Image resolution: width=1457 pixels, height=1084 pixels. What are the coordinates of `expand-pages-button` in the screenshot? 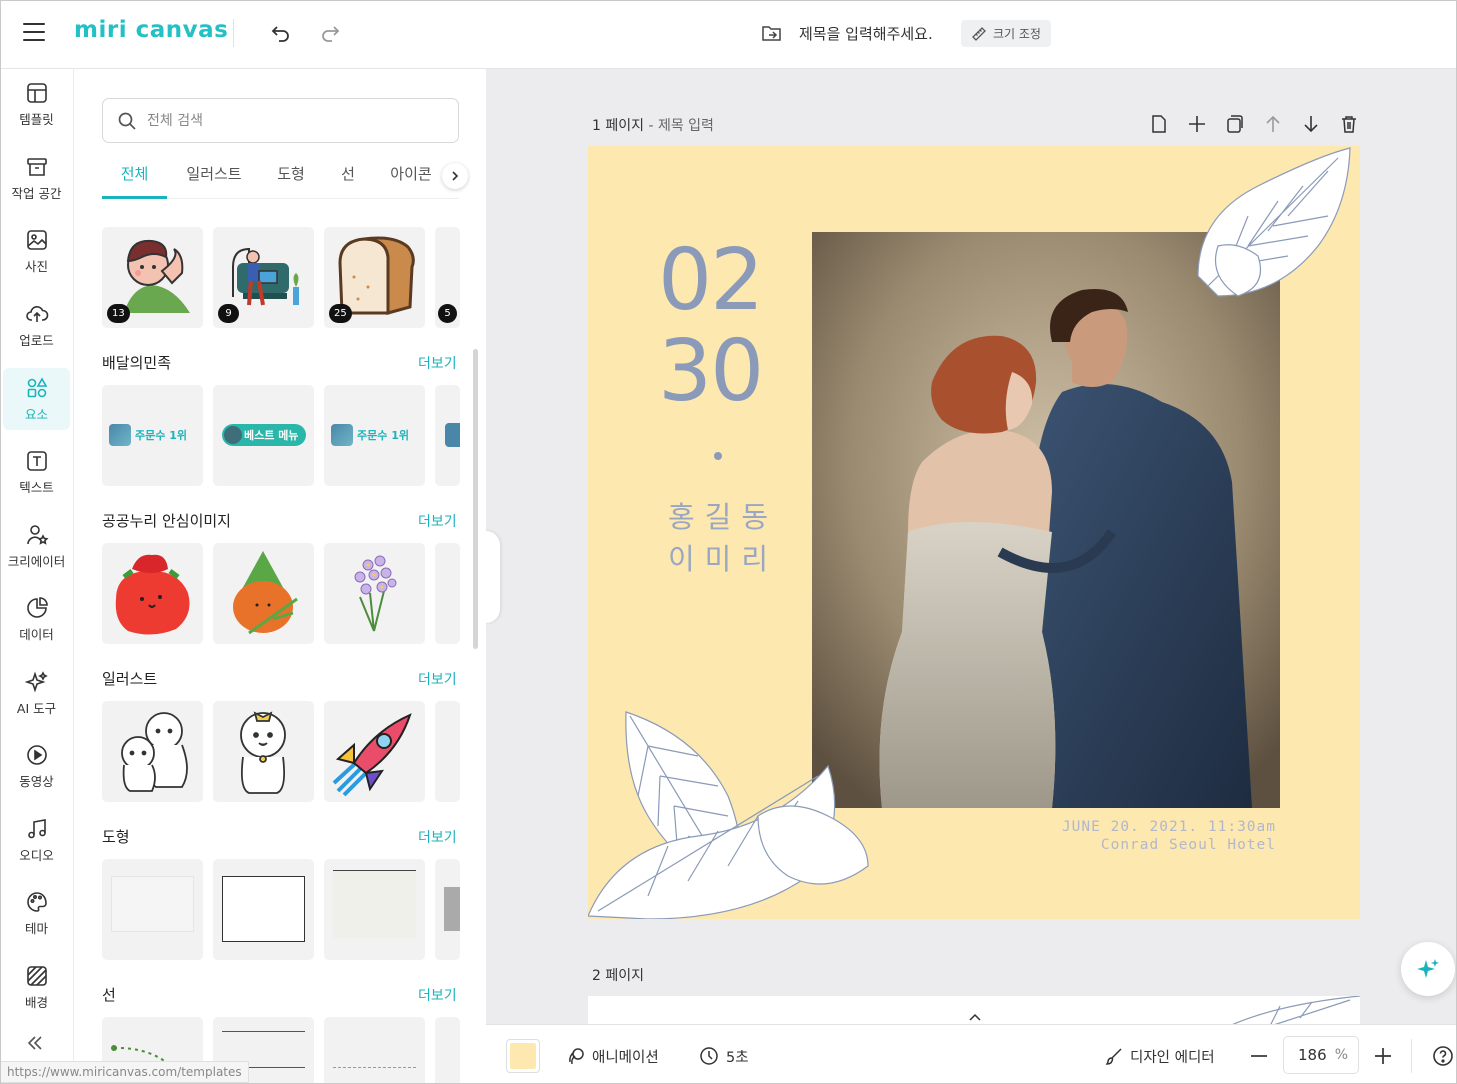 It's located at (975, 1016).